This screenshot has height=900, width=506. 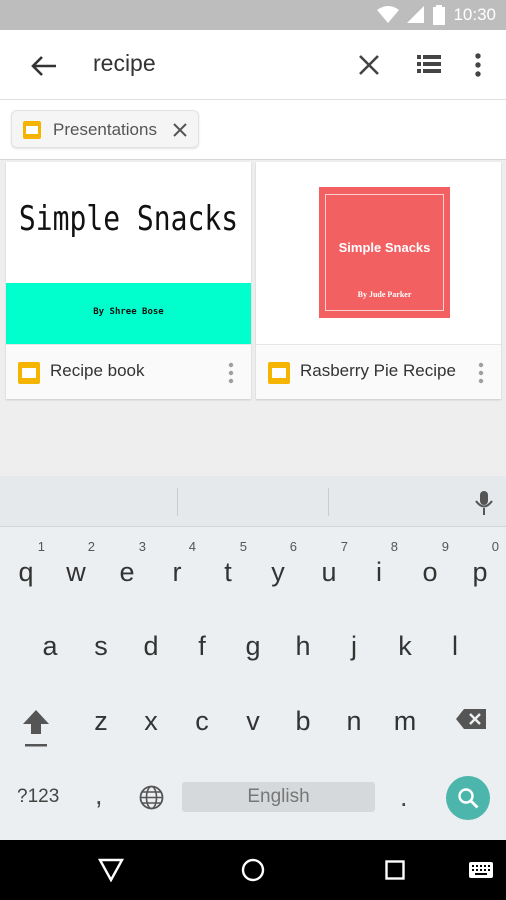 I want to click on key-j: j, so click(x=354, y=647).